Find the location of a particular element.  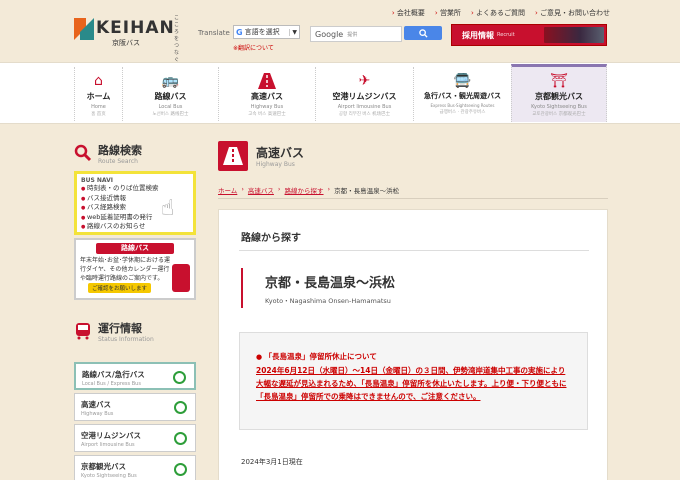

nav-highway-bus: 高速バス Highway Bus 고속 버스 高速巴士 is located at coordinates (266, 94).